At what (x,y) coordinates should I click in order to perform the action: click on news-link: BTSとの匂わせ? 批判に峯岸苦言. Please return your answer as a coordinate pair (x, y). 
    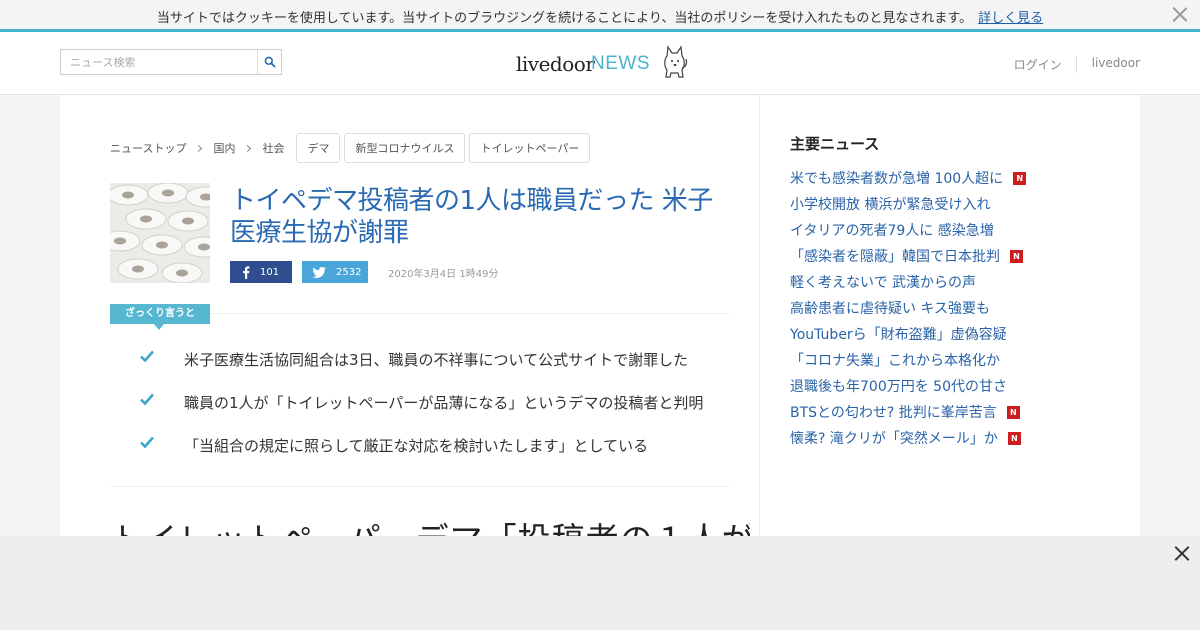
    Looking at the image, I should click on (893, 412).